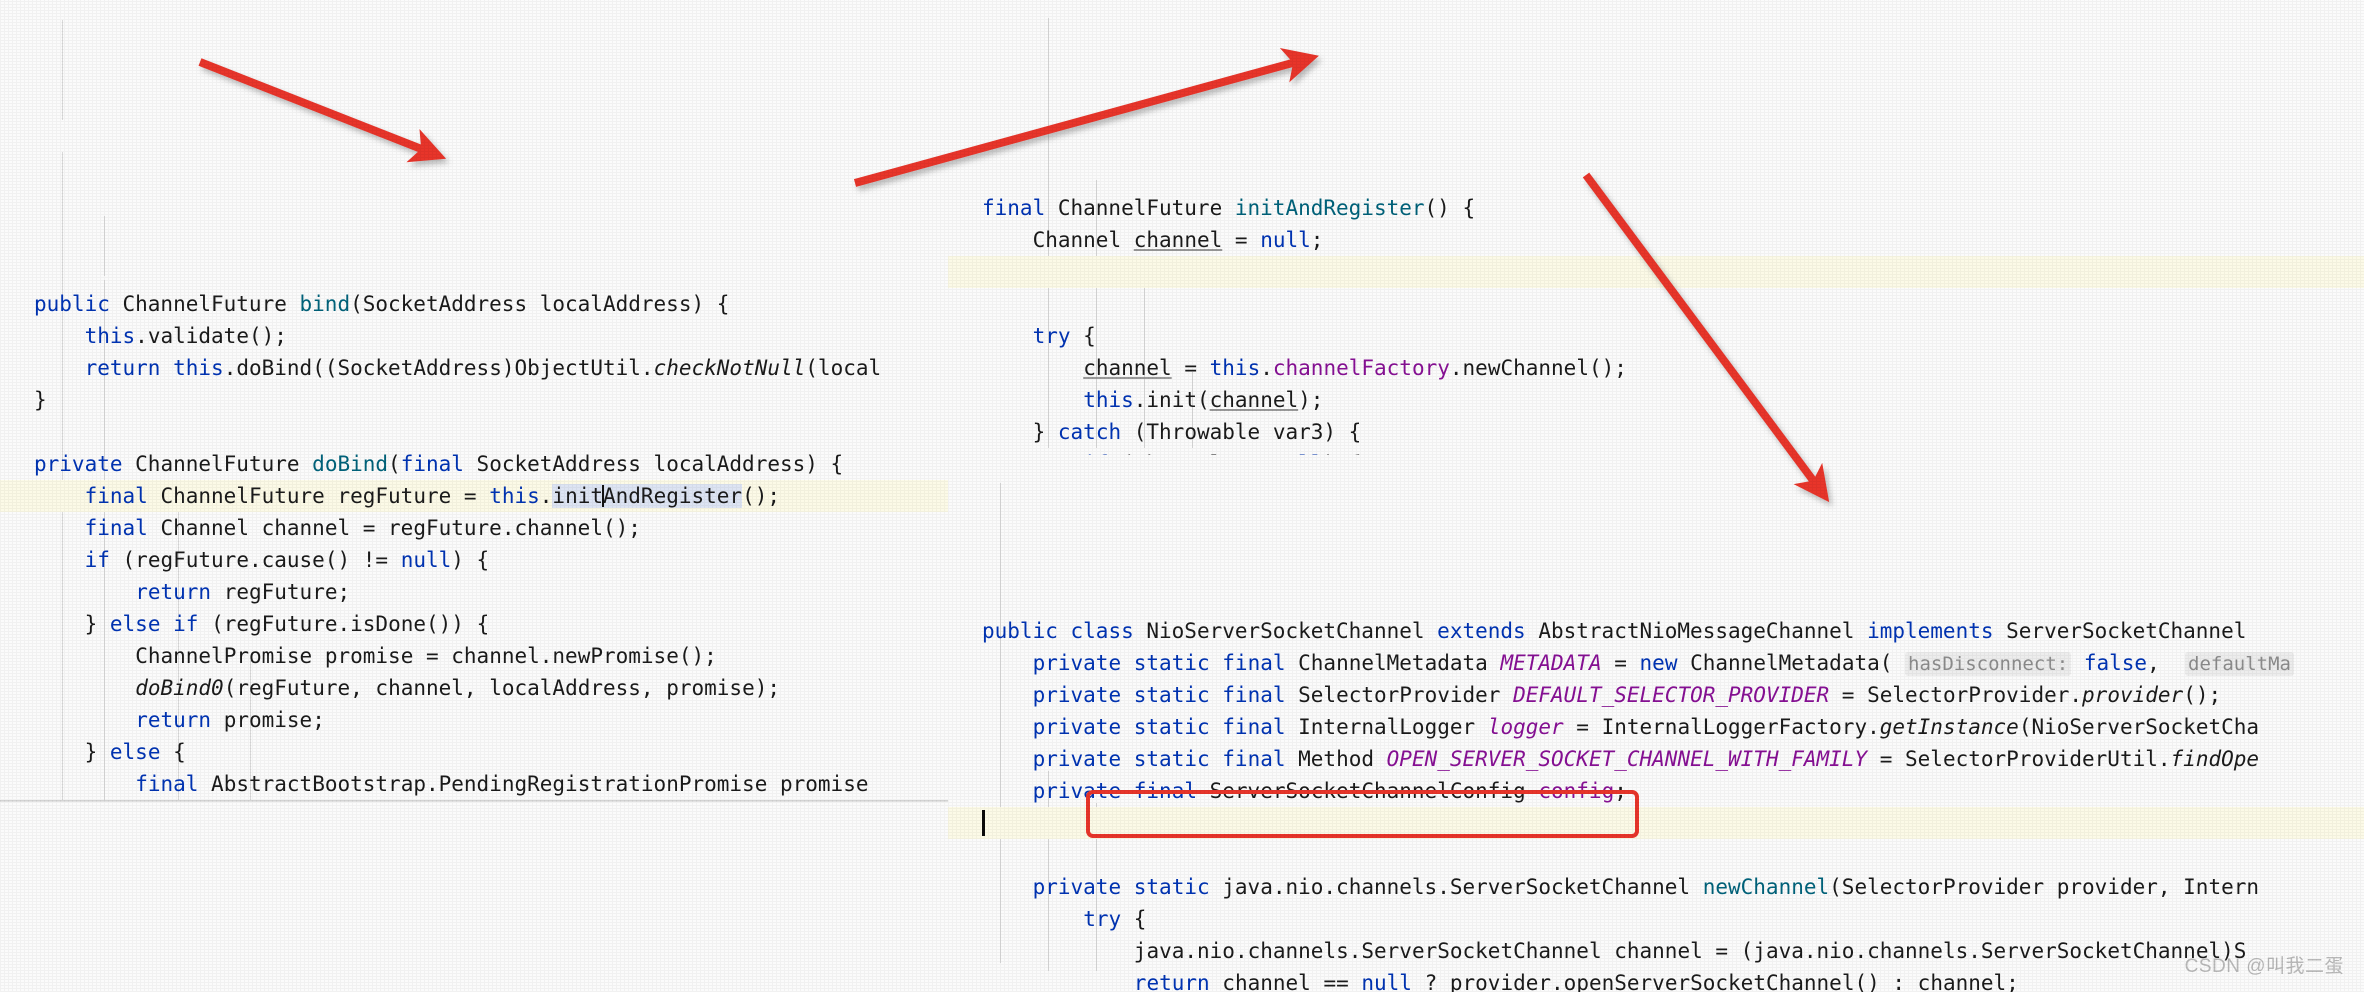  I want to click on code-token: bind, so click(325, 304).